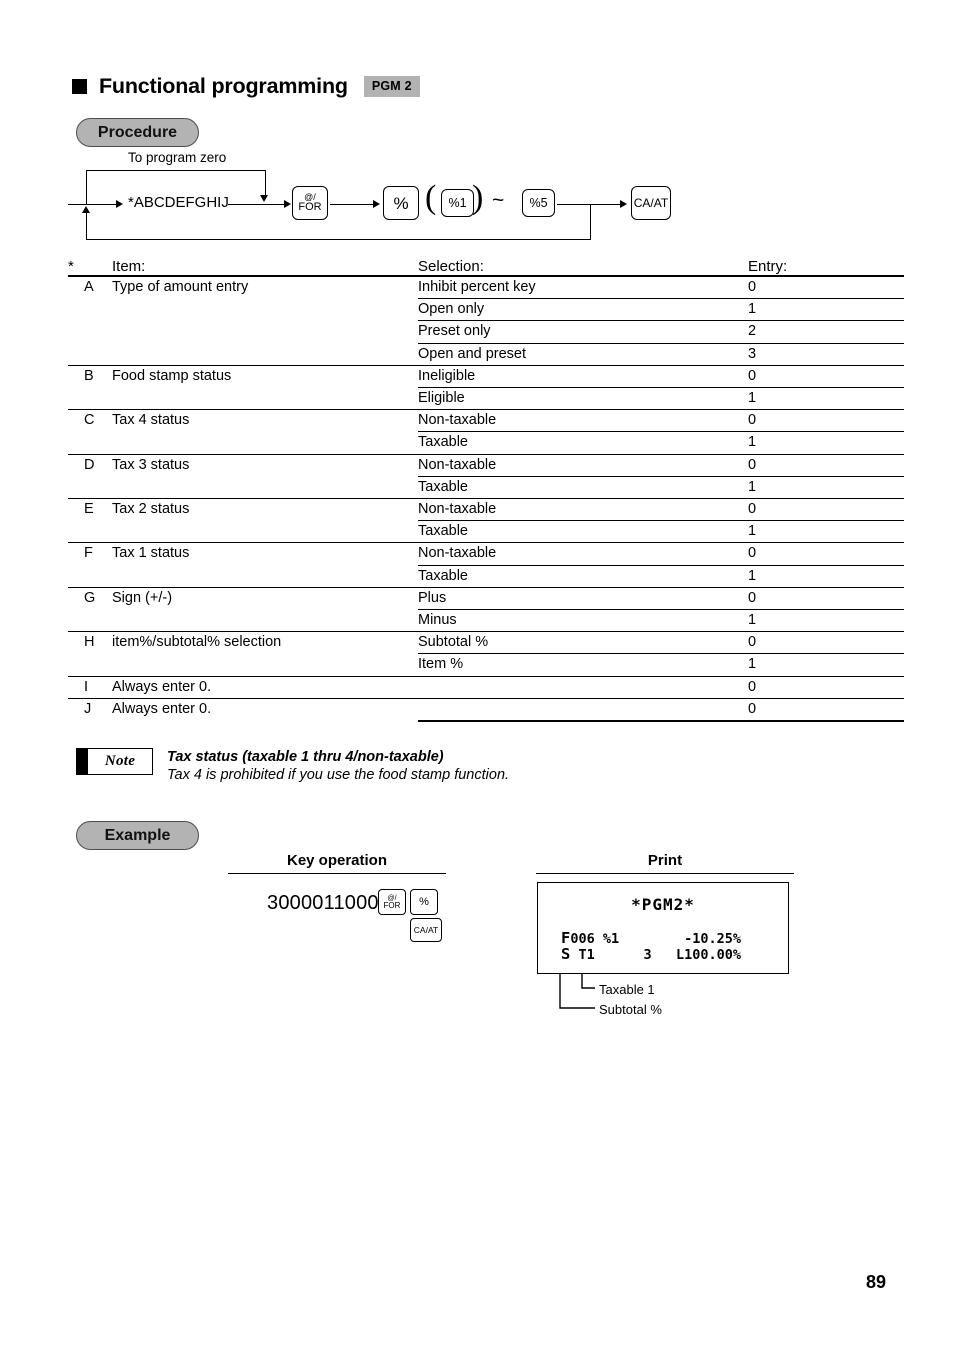 Image resolution: width=954 pixels, height=1349 pixels. What do you see at coordinates (79, 86) in the screenshot?
I see `square-bullet-icon` at bounding box center [79, 86].